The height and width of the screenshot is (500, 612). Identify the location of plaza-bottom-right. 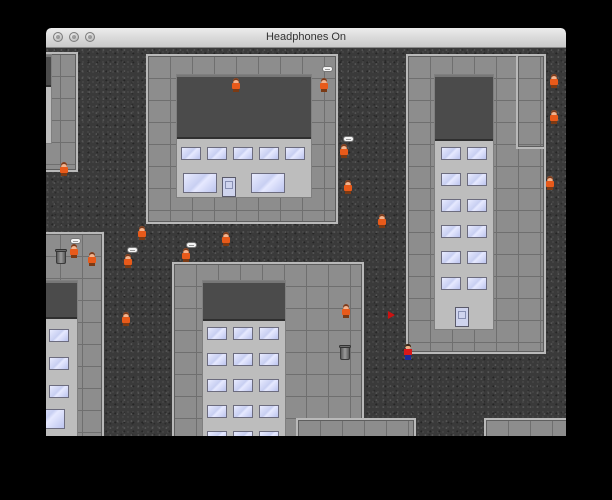
(525, 427).